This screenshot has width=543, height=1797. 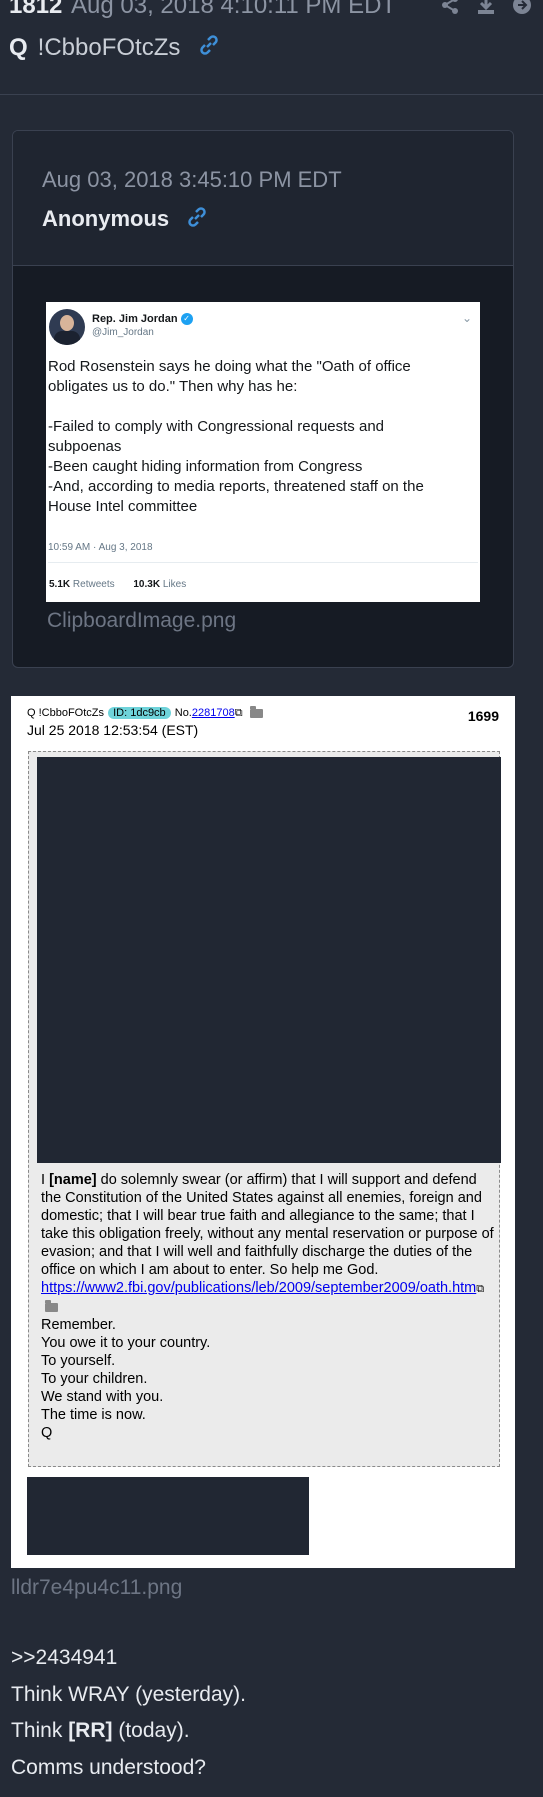 I want to click on post-actions, so click(x=486, y=8).